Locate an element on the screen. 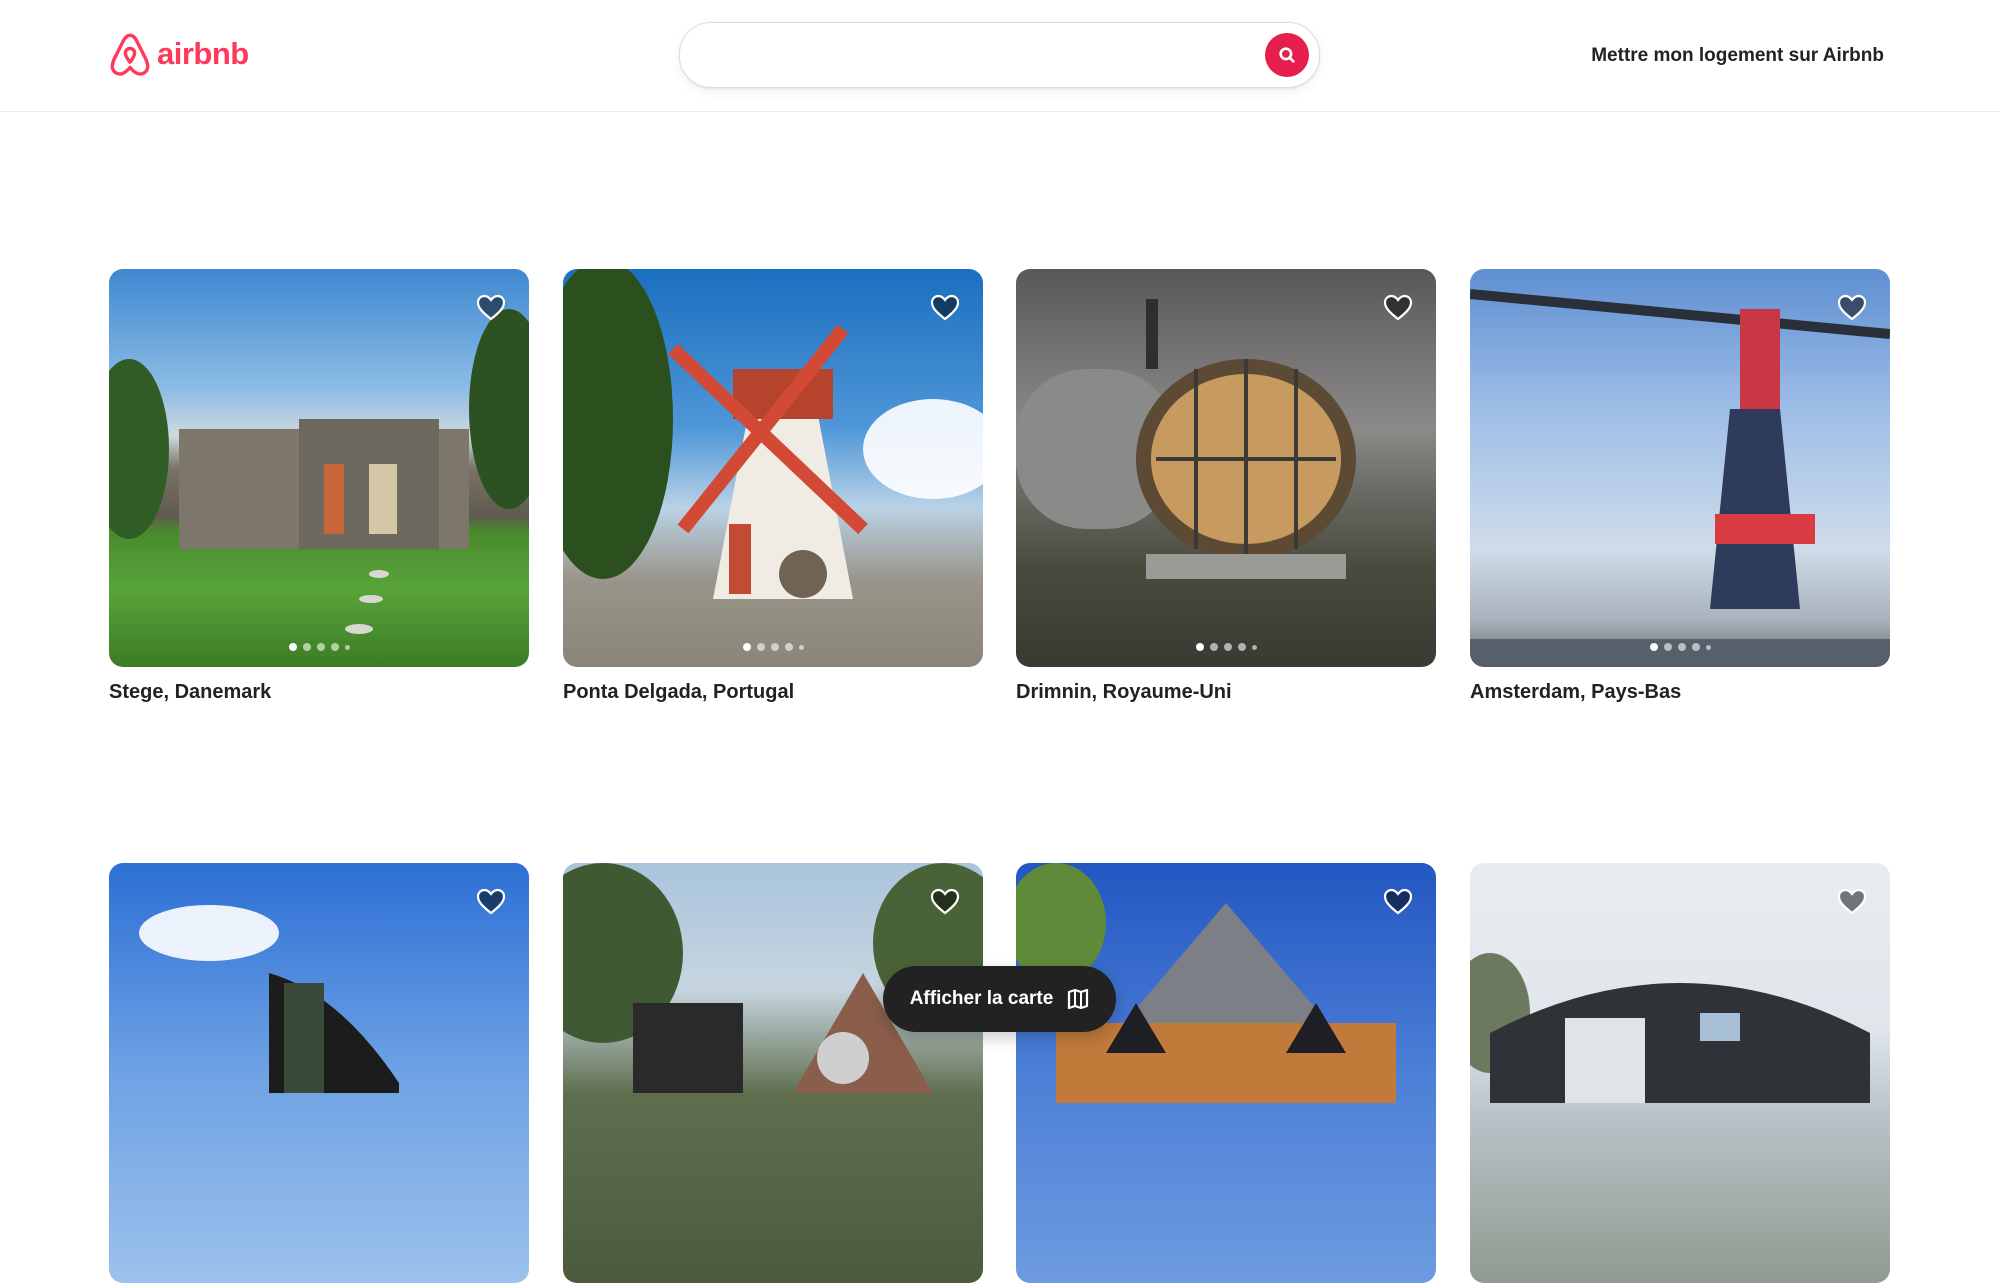 This screenshot has width=2000, height=1283. map-icon is located at coordinates (1078, 999).